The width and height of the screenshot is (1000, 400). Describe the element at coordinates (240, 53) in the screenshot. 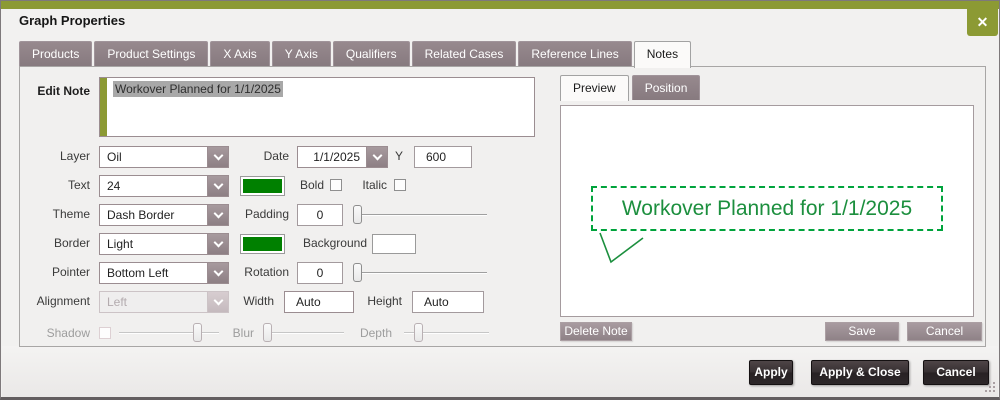

I see `tab-x-axis: X Axis` at that location.